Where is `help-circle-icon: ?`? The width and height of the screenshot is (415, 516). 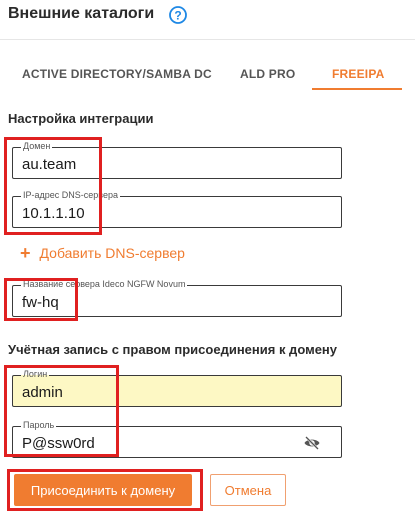 help-circle-icon: ? is located at coordinates (178, 15).